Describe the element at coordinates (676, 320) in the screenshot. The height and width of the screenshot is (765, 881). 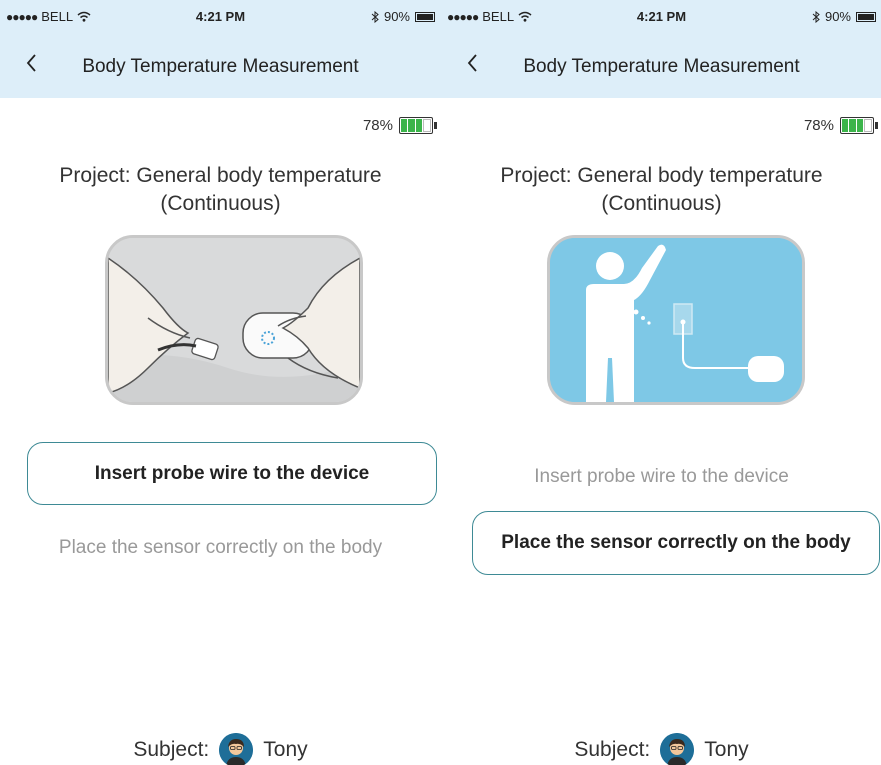
I see `person-sensor-placement-image` at that location.